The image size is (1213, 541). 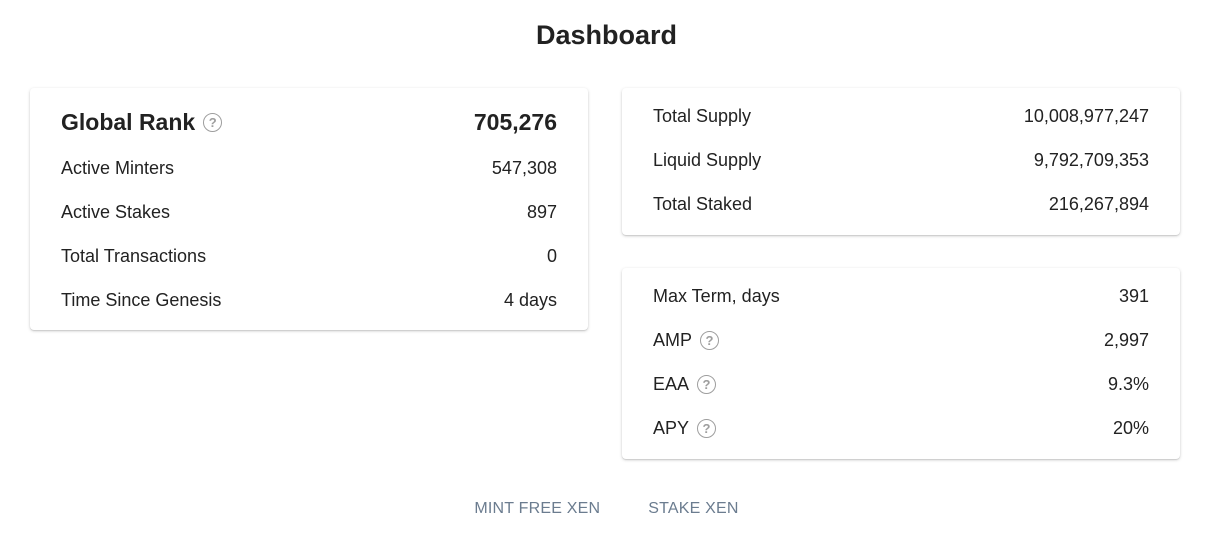 I want to click on total-supply-row: Total Supply 10,008,977,247, so click(x=901, y=116).